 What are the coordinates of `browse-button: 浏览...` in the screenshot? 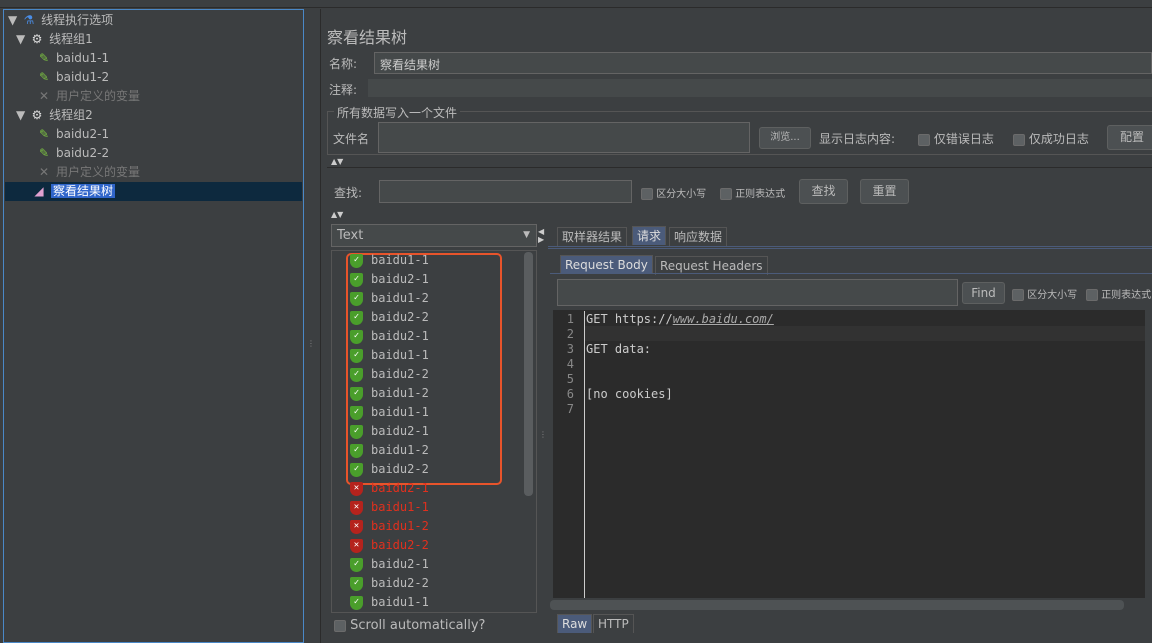 It's located at (785, 138).